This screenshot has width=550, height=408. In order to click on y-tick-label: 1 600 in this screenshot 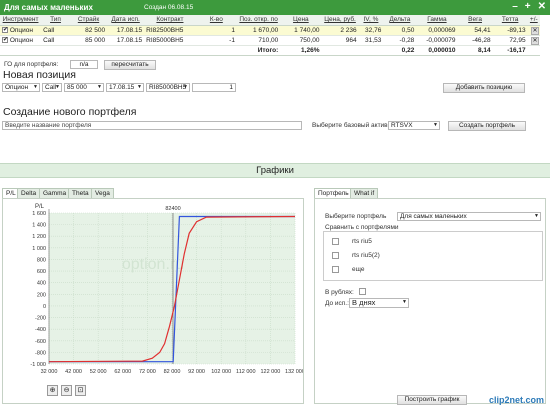, I will do `click(39, 214)`.